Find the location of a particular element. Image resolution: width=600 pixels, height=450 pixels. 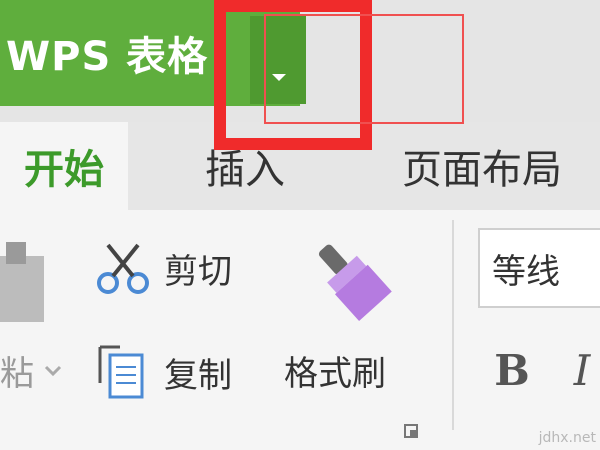

tab-page-layout: 页面布局 is located at coordinates (482, 166).